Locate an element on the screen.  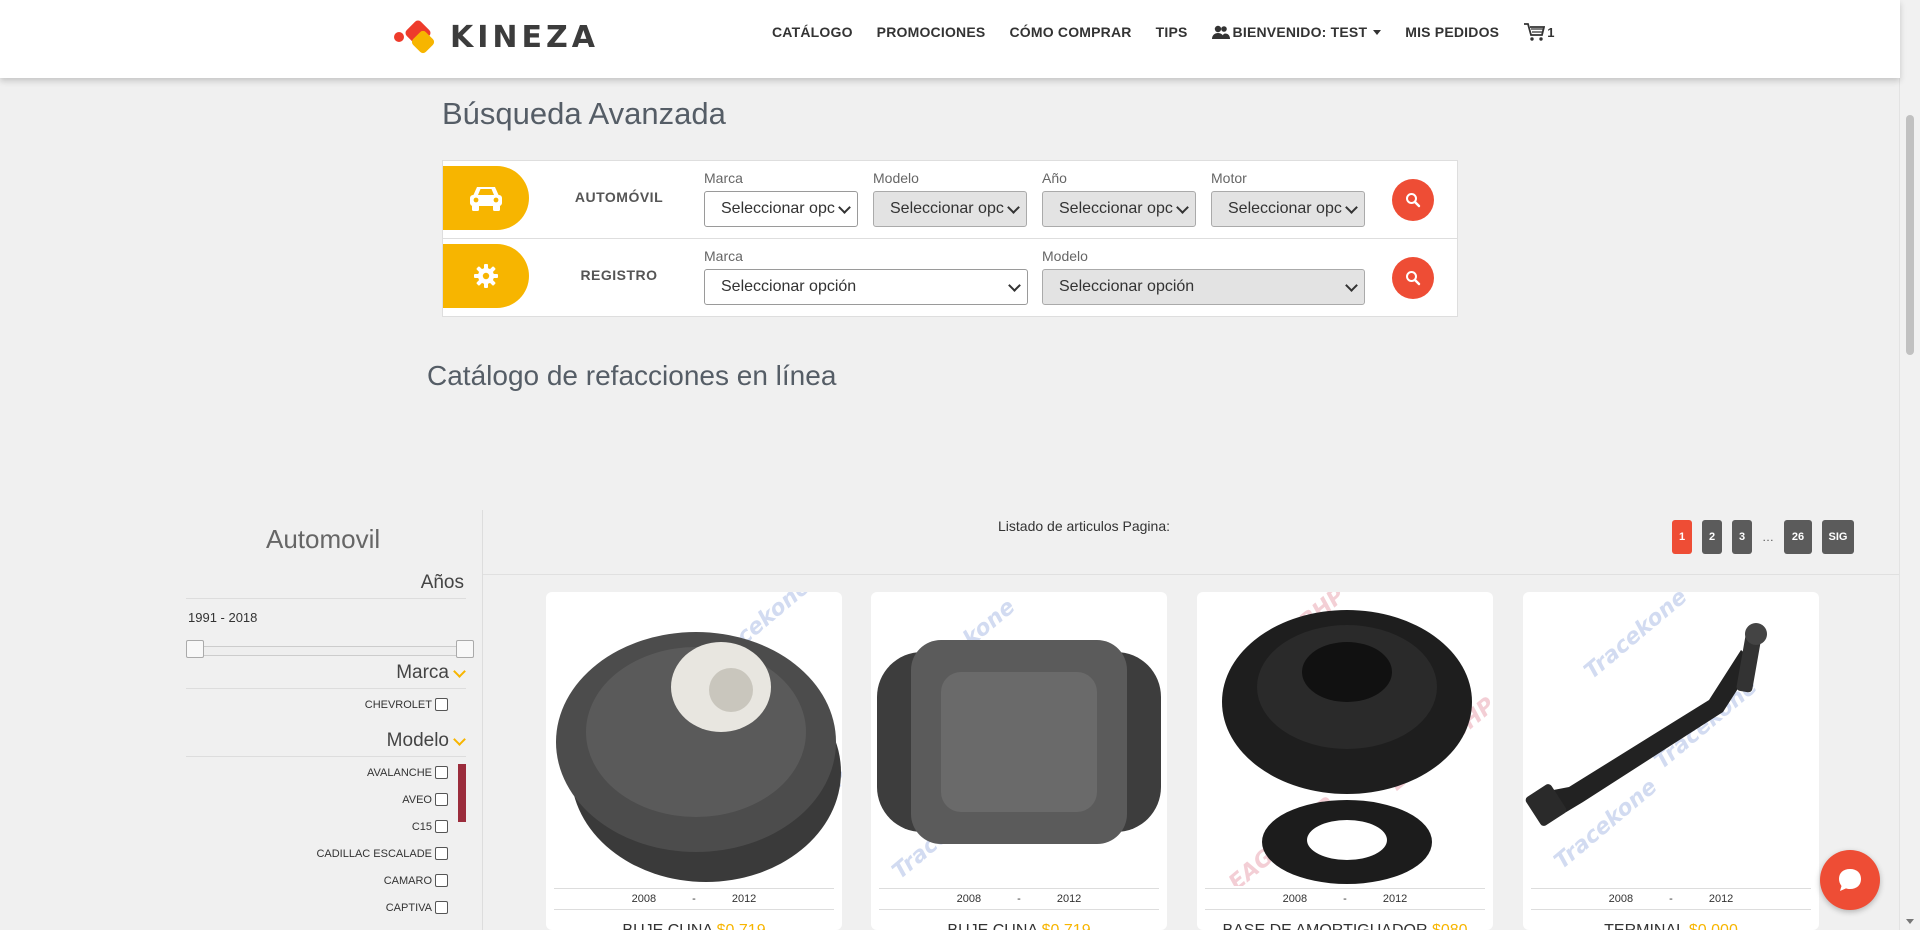
modelo-option: AVALANCHE is located at coordinates (407, 772).